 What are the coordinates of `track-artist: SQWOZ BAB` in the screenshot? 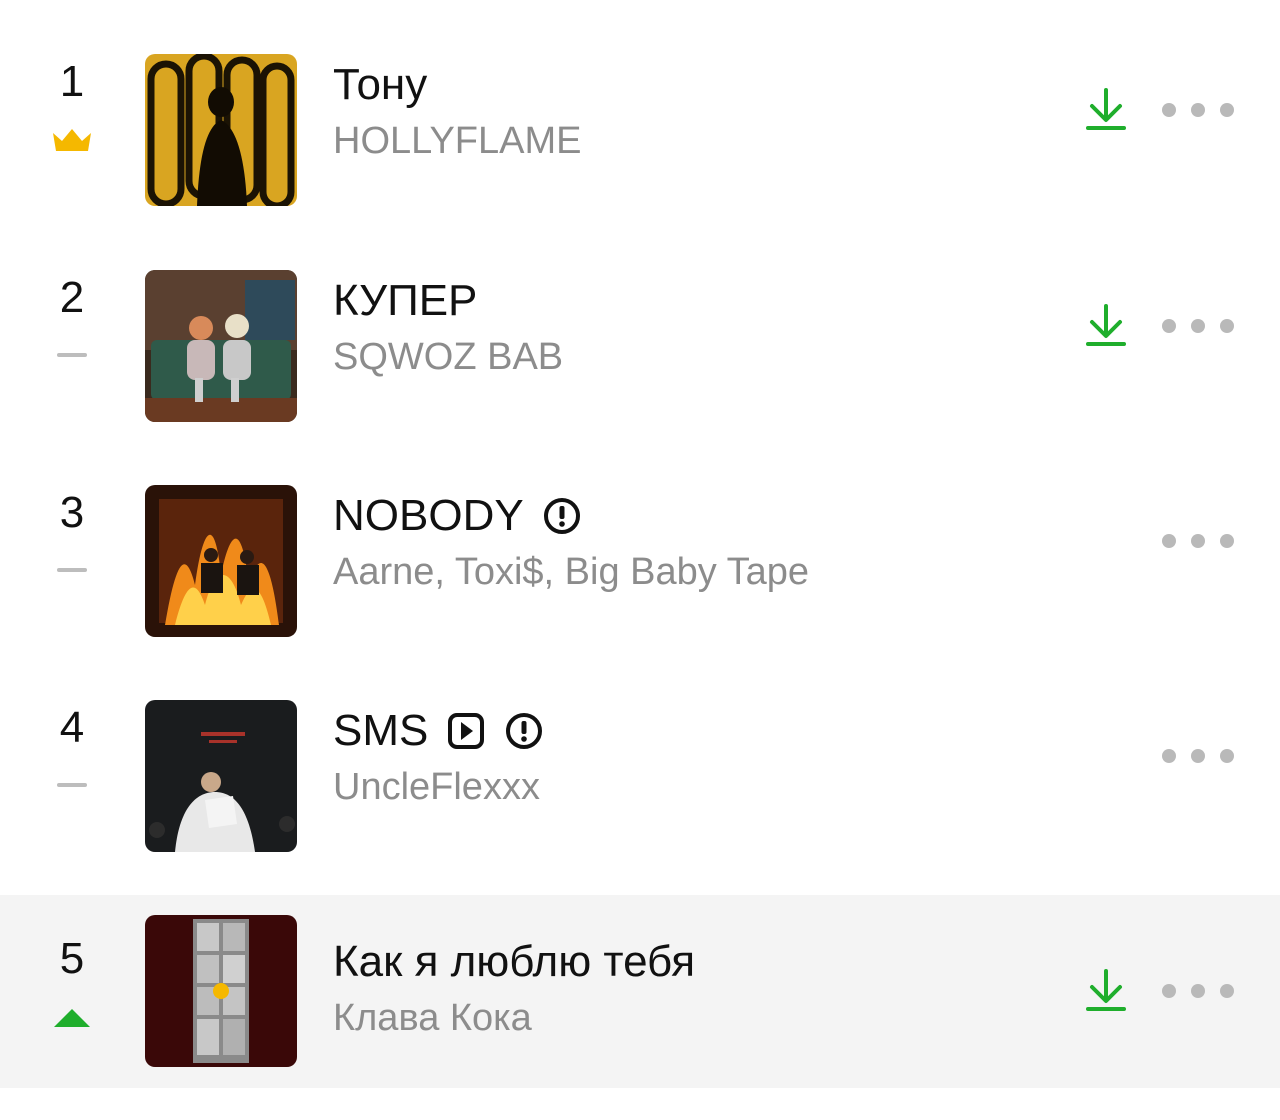 It's located at (448, 358).